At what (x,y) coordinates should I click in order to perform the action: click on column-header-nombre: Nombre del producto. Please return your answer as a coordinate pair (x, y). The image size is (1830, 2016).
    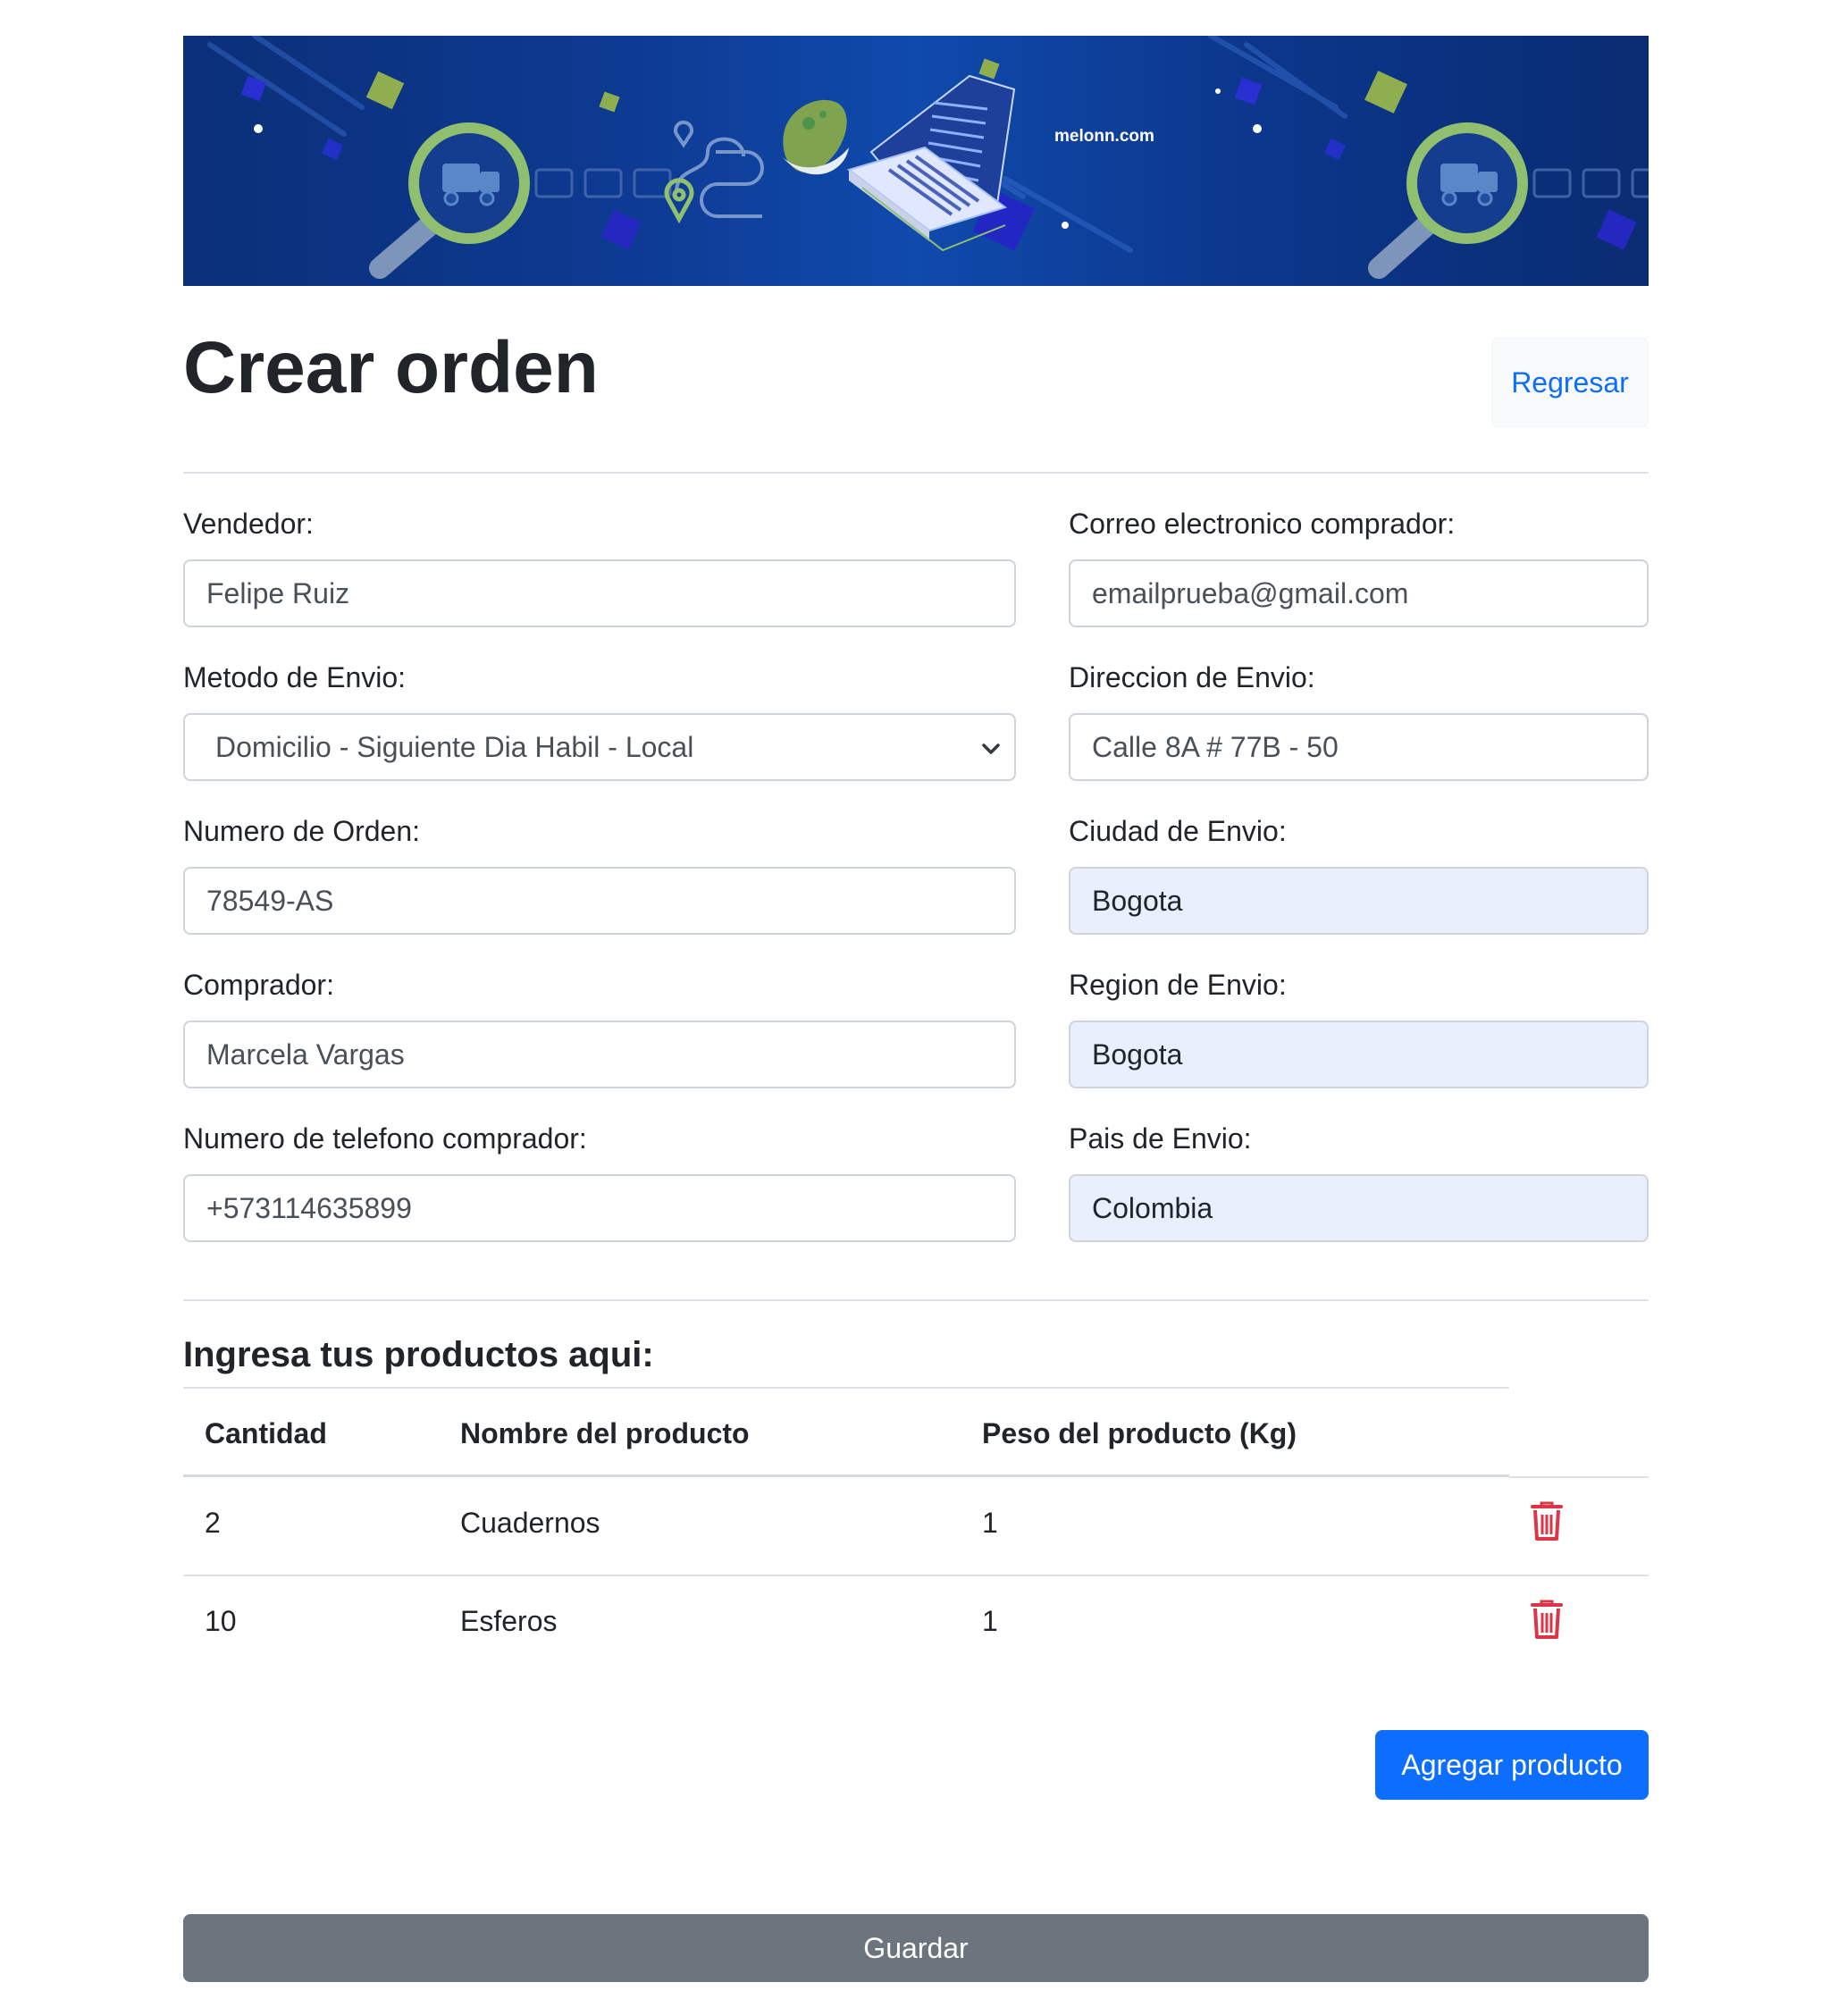
    Looking at the image, I should click on (605, 1433).